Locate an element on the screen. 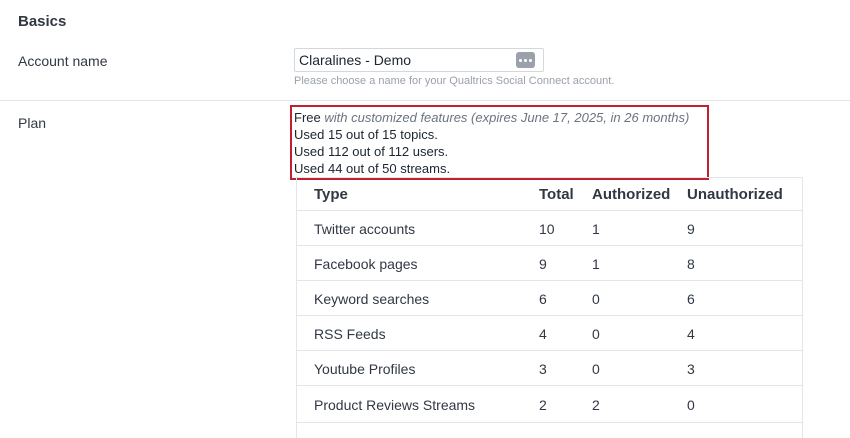 This screenshot has height=438, width=850. cell-unauthorized: 0 is located at coordinates (691, 405).